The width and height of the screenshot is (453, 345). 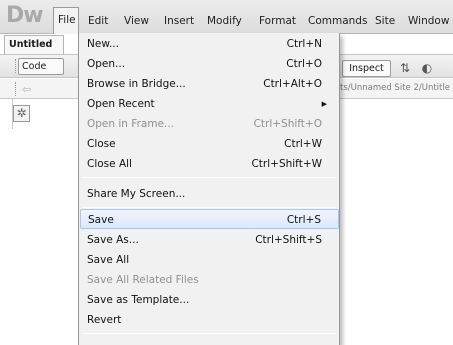 What do you see at coordinates (385, 21) in the screenshot?
I see `menu-site: Site` at bounding box center [385, 21].